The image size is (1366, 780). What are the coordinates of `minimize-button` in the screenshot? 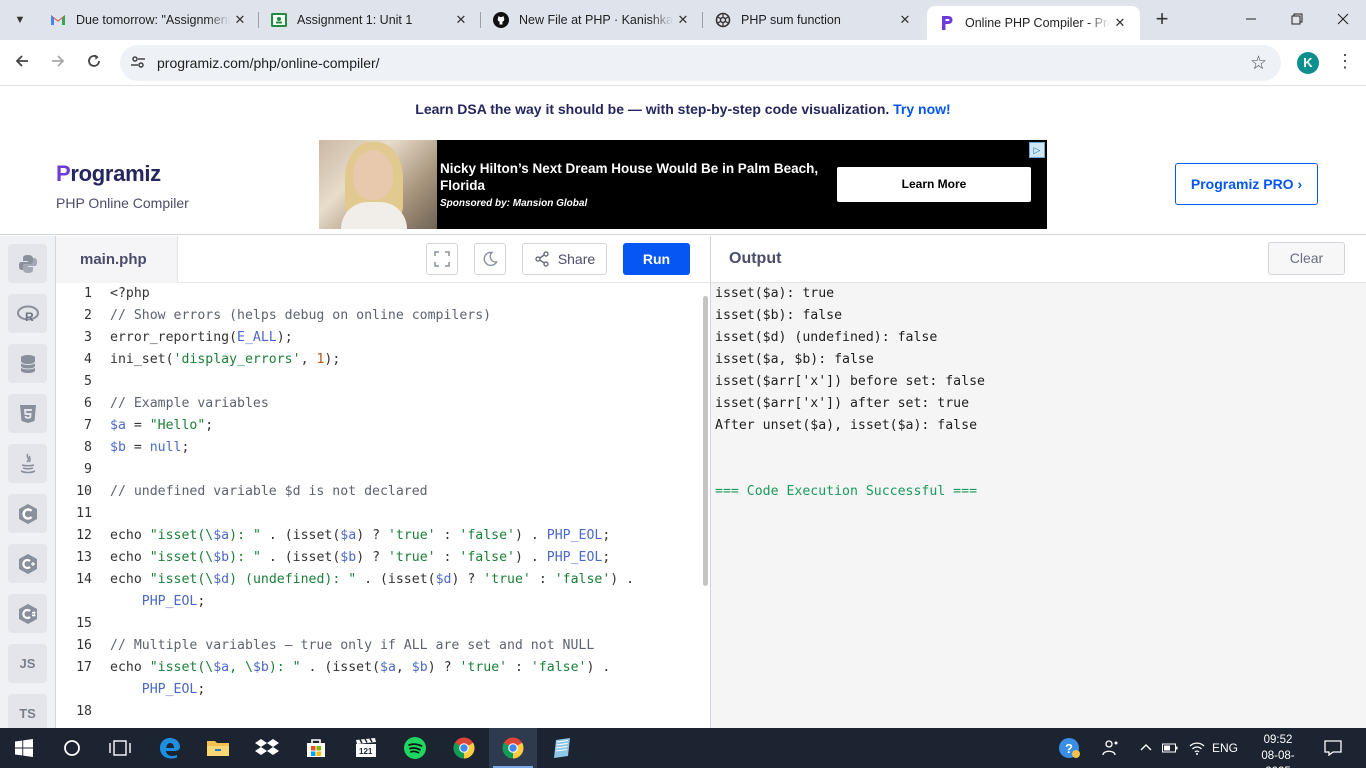 It's located at (1251, 20).